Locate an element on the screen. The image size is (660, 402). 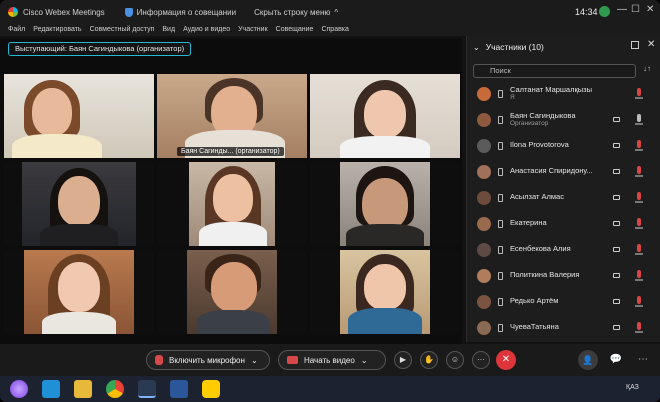
participant-row: Екатерина is located at coordinates (563, 225).